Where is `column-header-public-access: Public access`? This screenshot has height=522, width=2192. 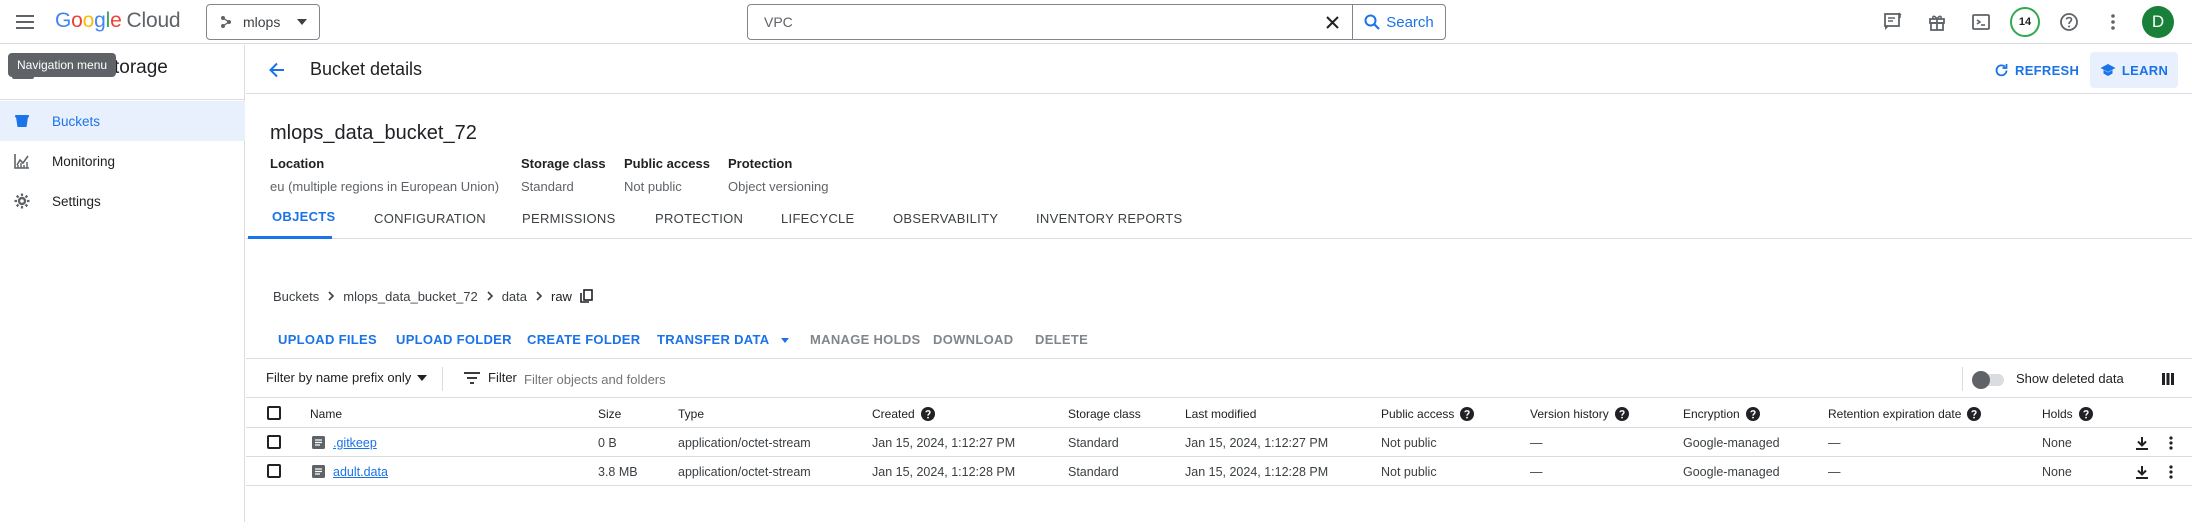 column-header-public-access: Public access is located at coordinates (1428, 413).